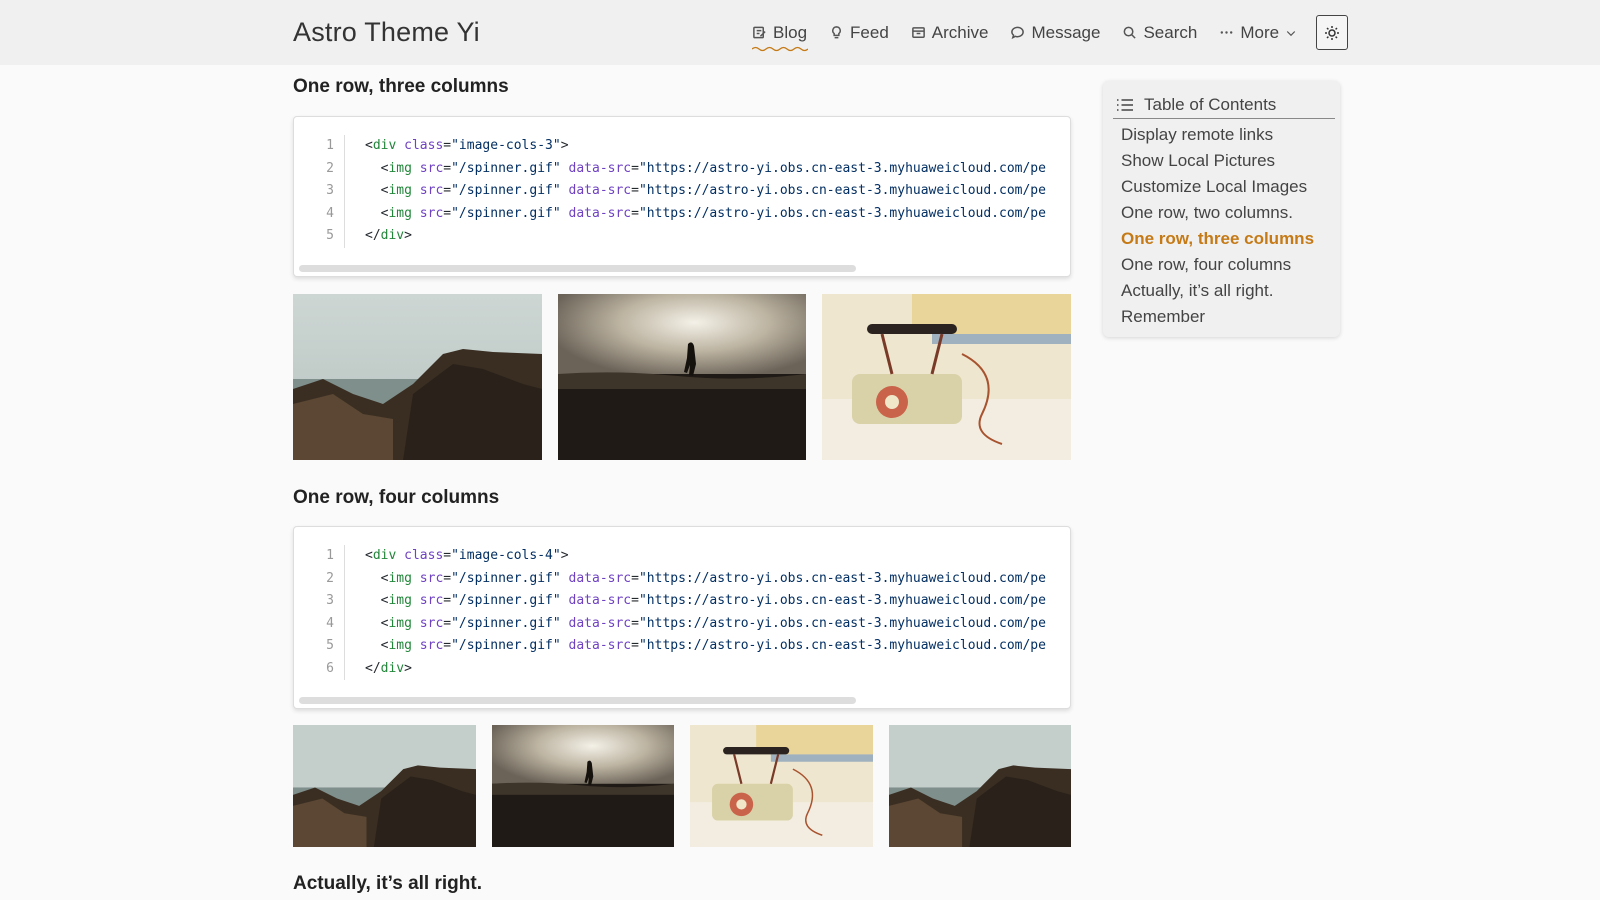 This screenshot has width=1600, height=900. What do you see at coordinates (836, 32) in the screenshot?
I see `bulb-icon` at bounding box center [836, 32].